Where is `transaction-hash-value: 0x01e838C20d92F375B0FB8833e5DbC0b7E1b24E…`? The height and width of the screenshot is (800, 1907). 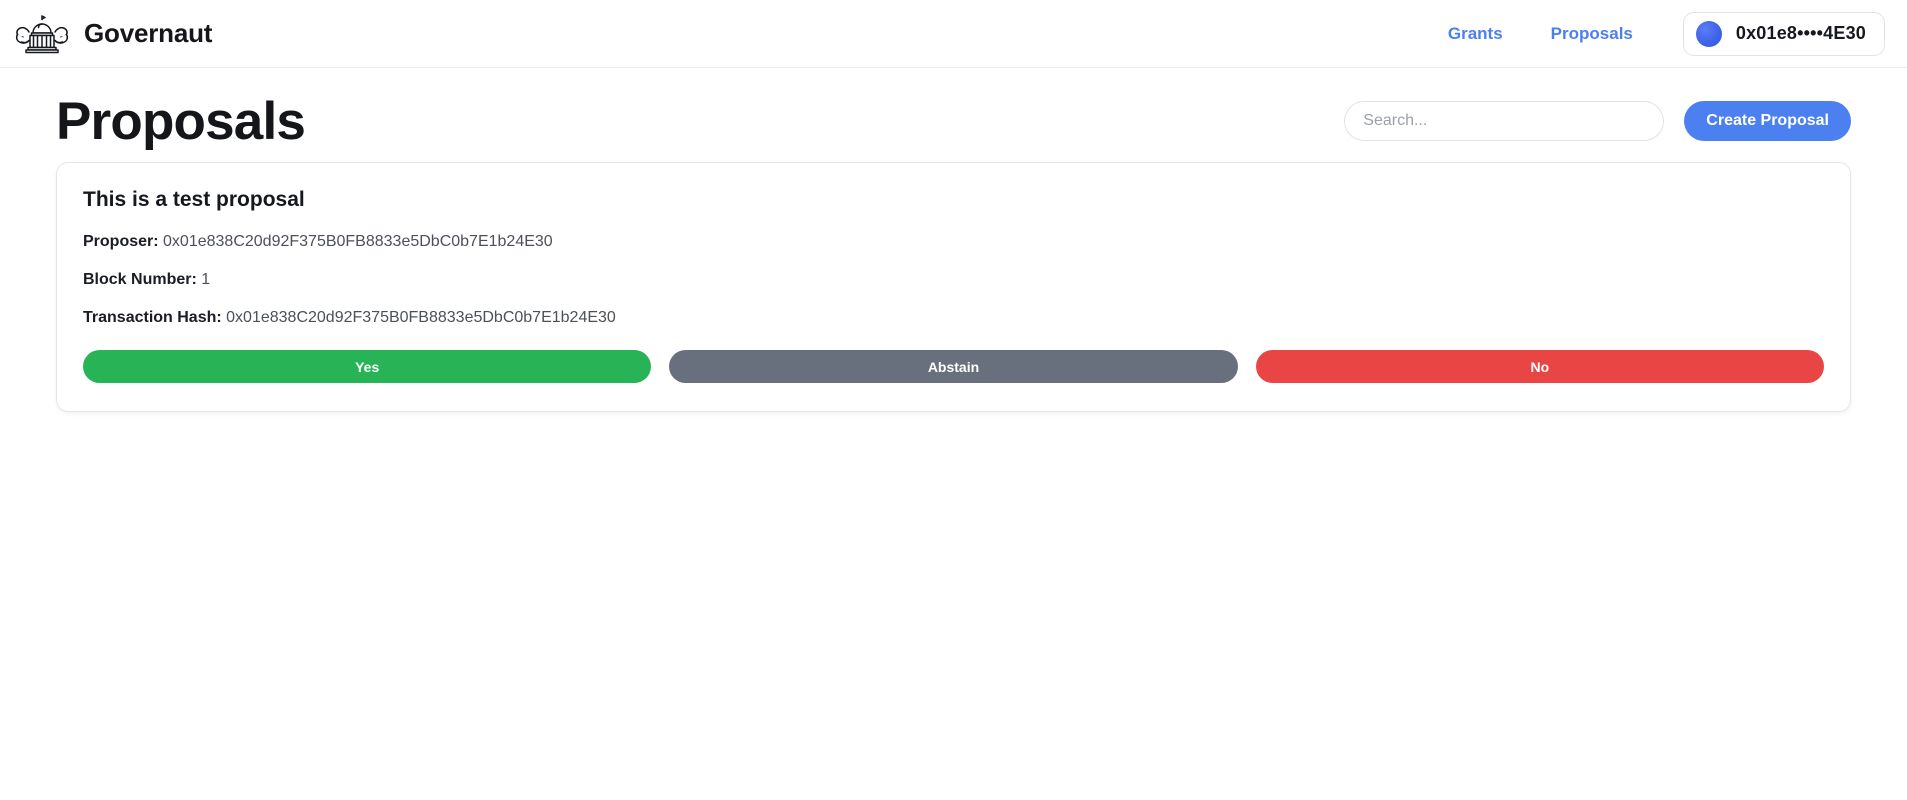
transaction-hash-value: 0x01e838C20d92F375B0FB8833e5DbC0b7E1b24E… is located at coordinates (421, 318).